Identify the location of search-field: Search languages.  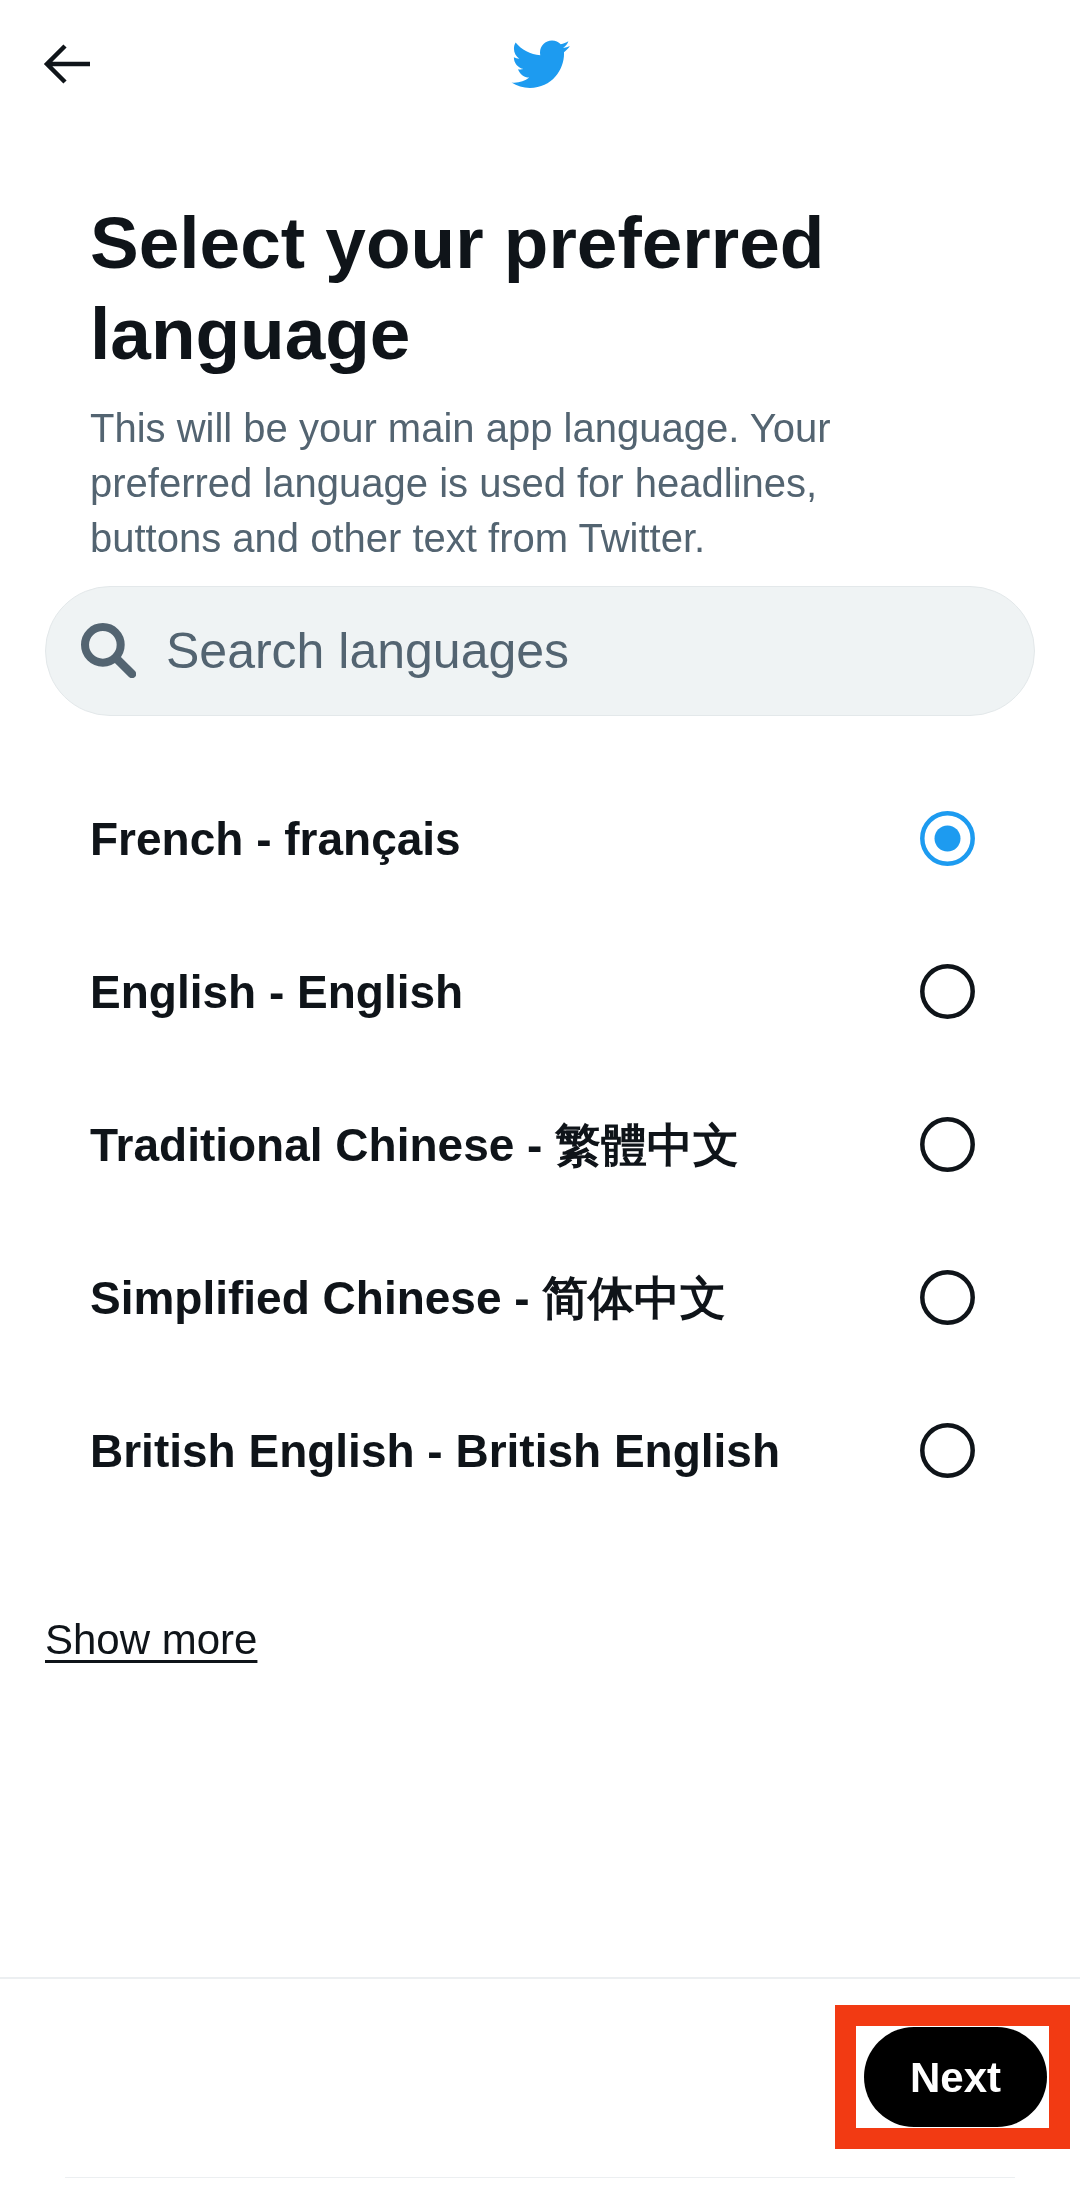
(540, 651).